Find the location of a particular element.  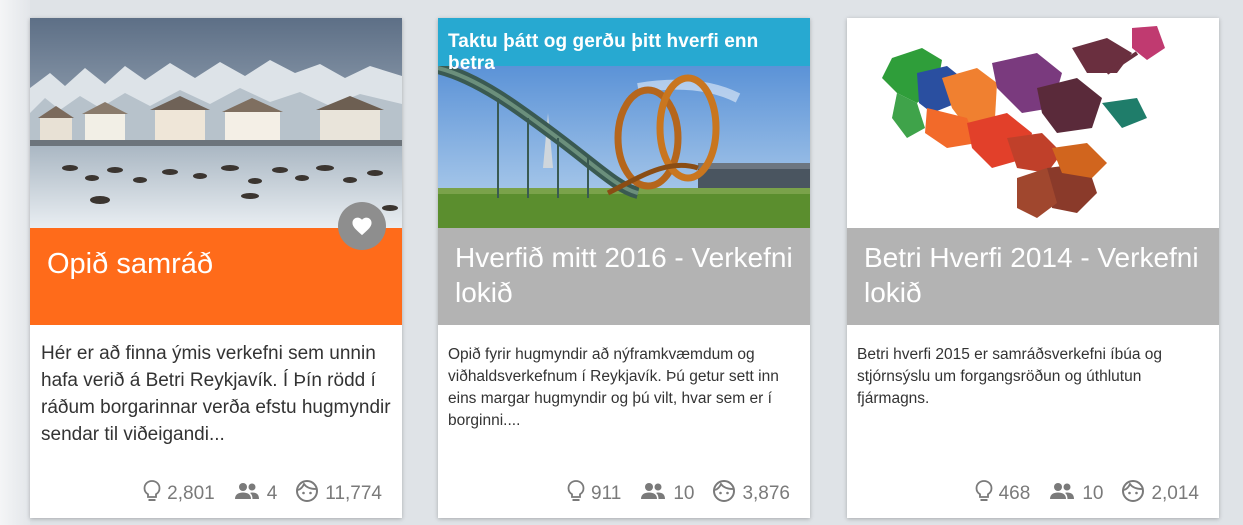

heart-icon is located at coordinates (362, 226).